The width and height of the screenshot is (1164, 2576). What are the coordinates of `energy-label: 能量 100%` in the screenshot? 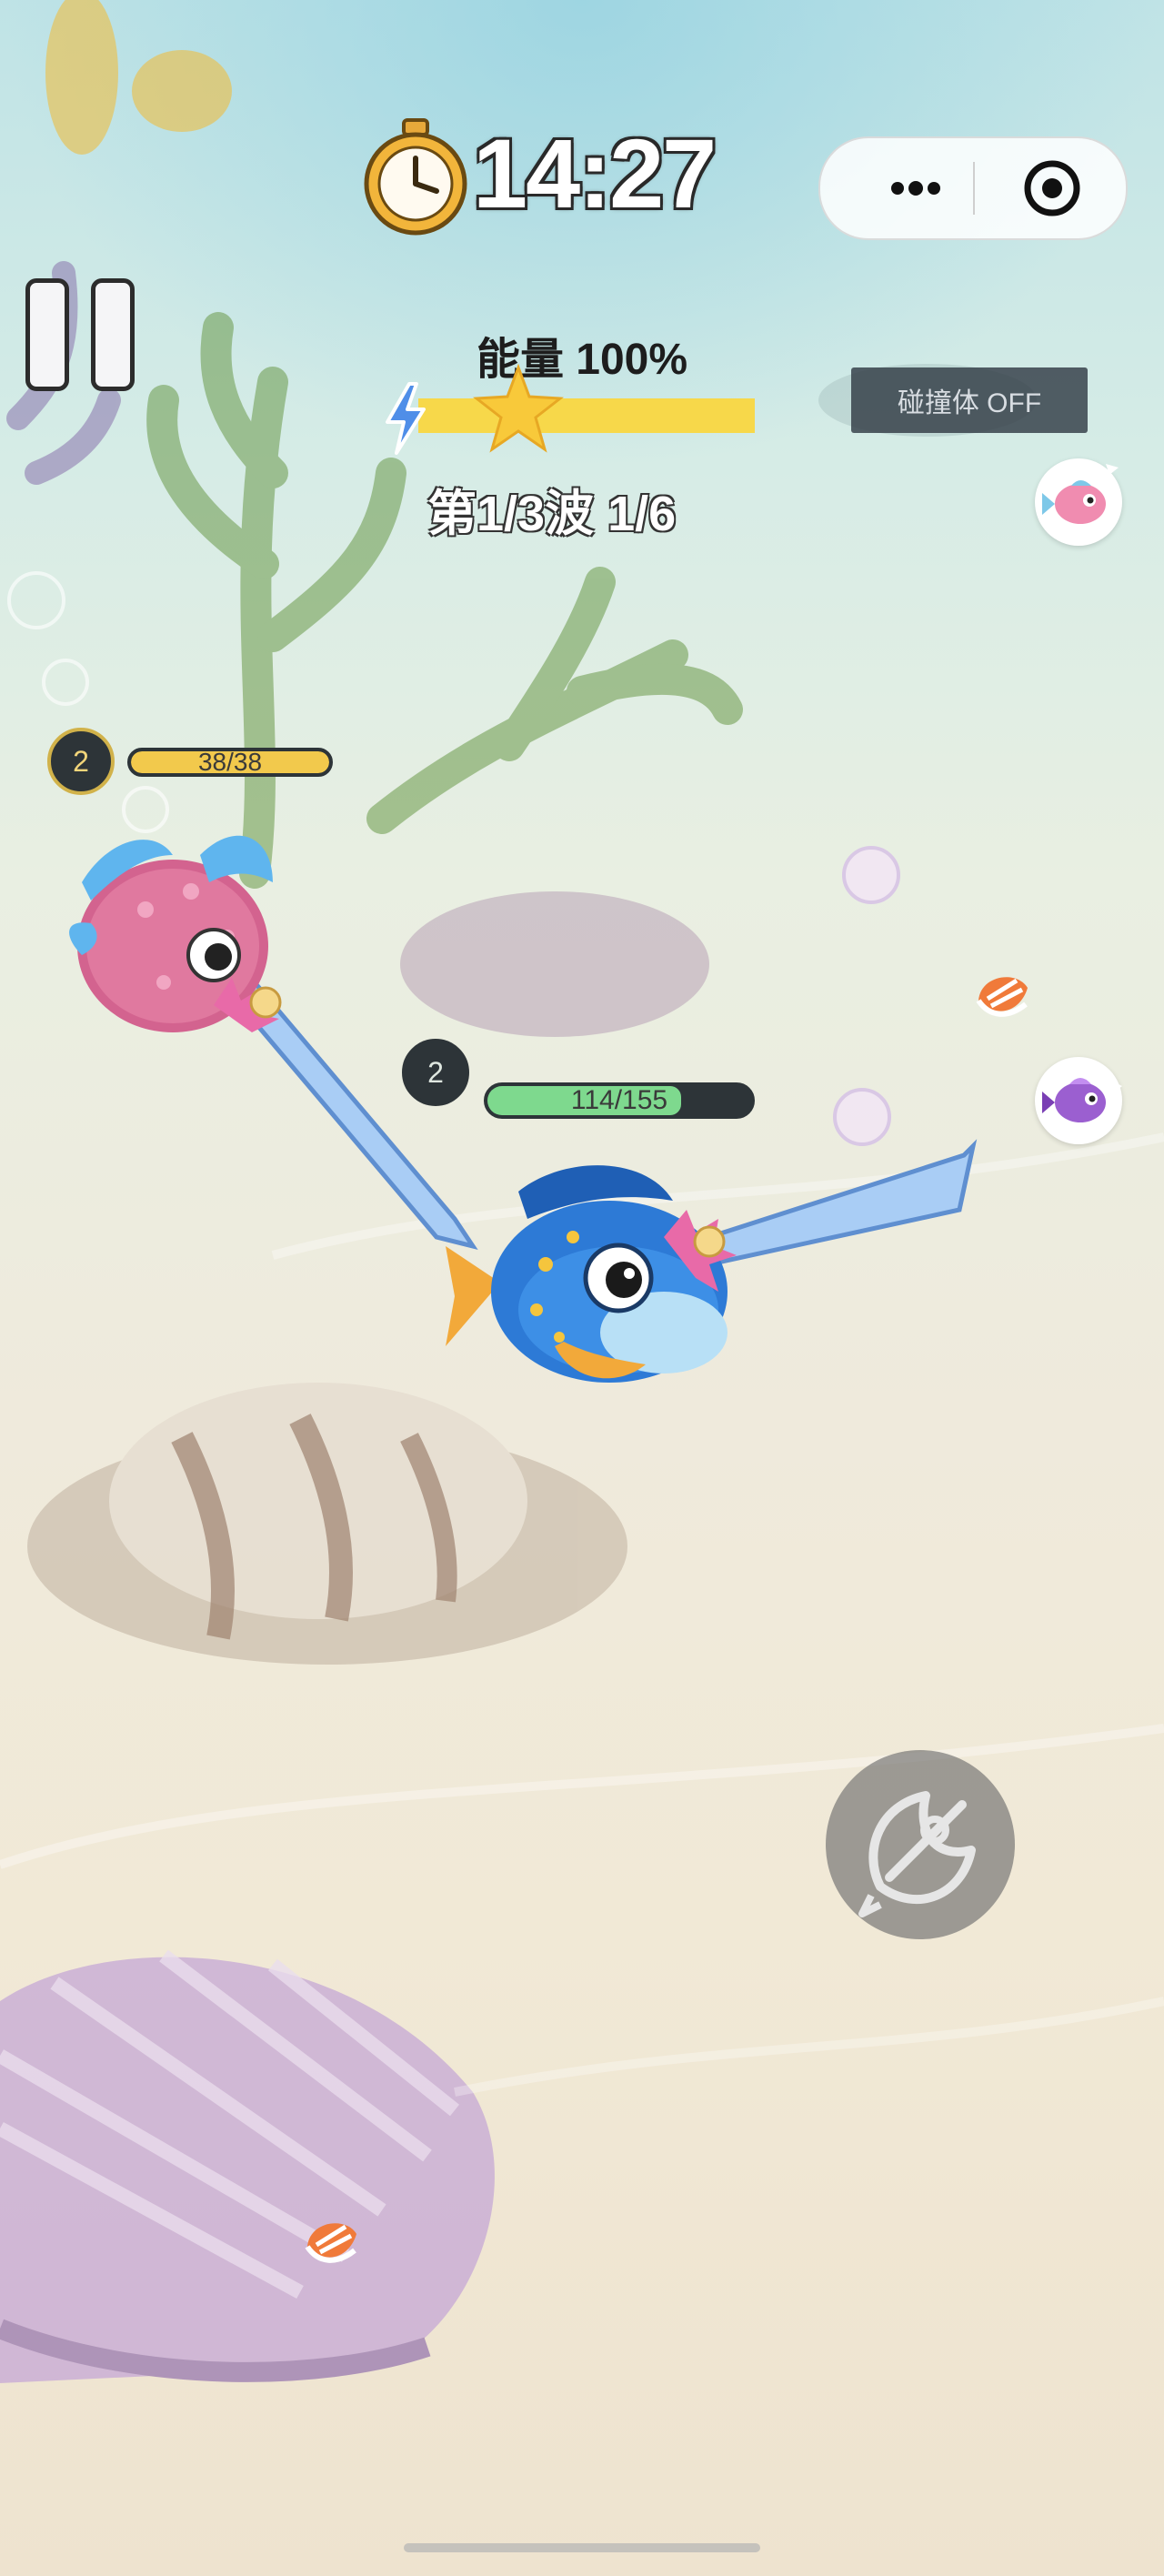 It's located at (582, 360).